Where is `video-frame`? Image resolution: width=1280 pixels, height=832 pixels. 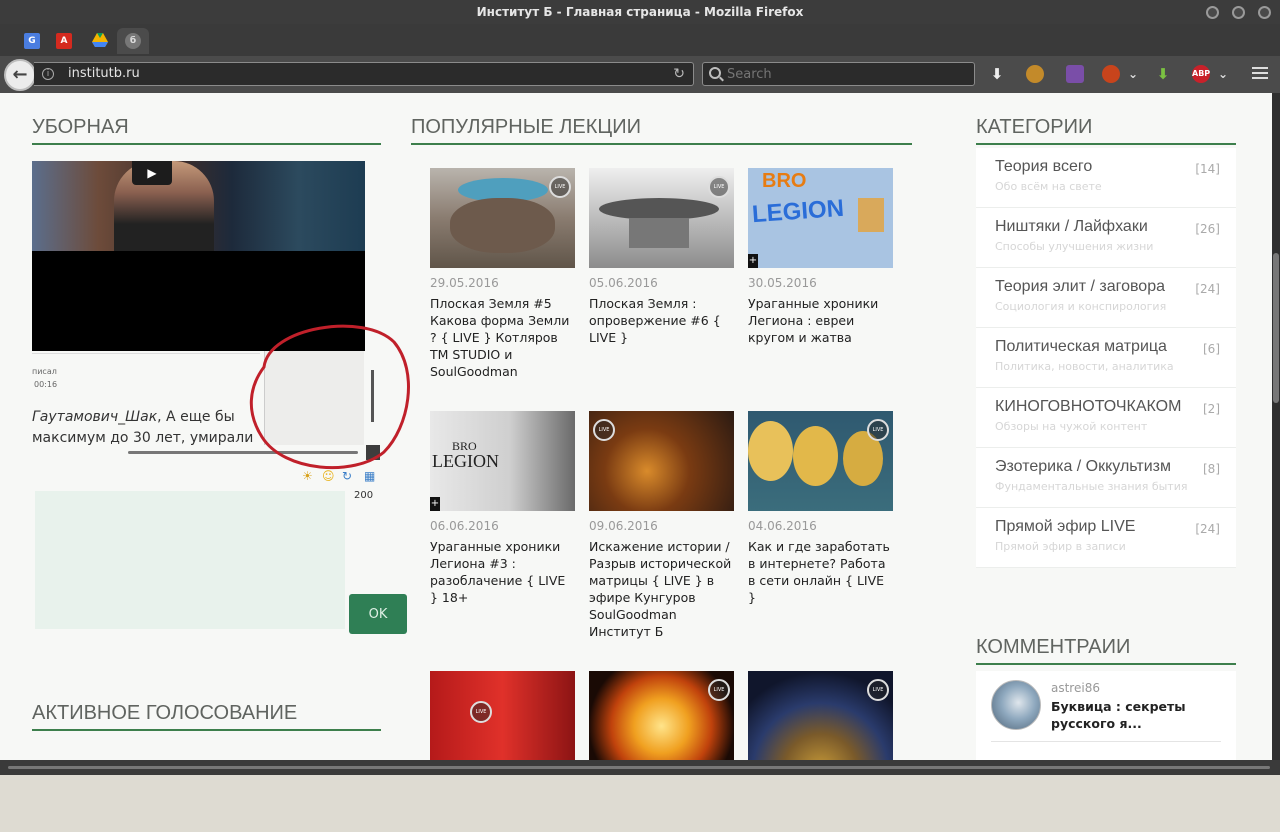
video-frame is located at coordinates (198, 206).